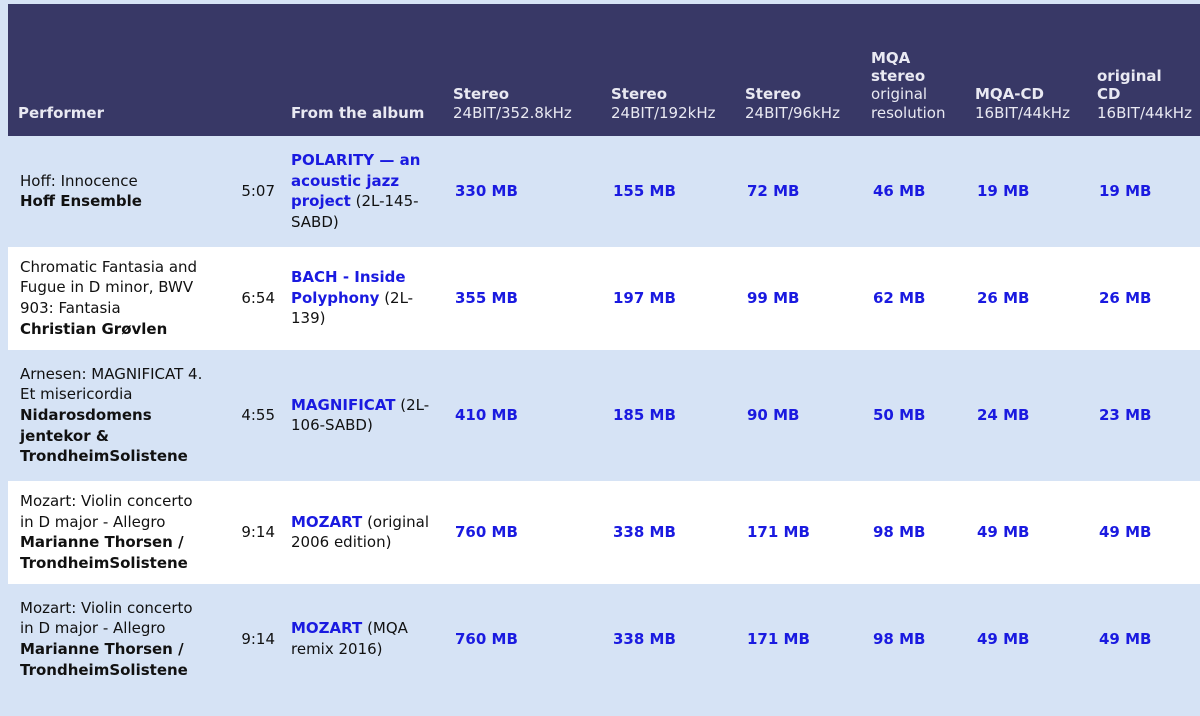  Describe the element at coordinates (1022, 112) in the screenshot. I see `column-header-mqa-cd-sub: 16BIT/44kHz` at that location.